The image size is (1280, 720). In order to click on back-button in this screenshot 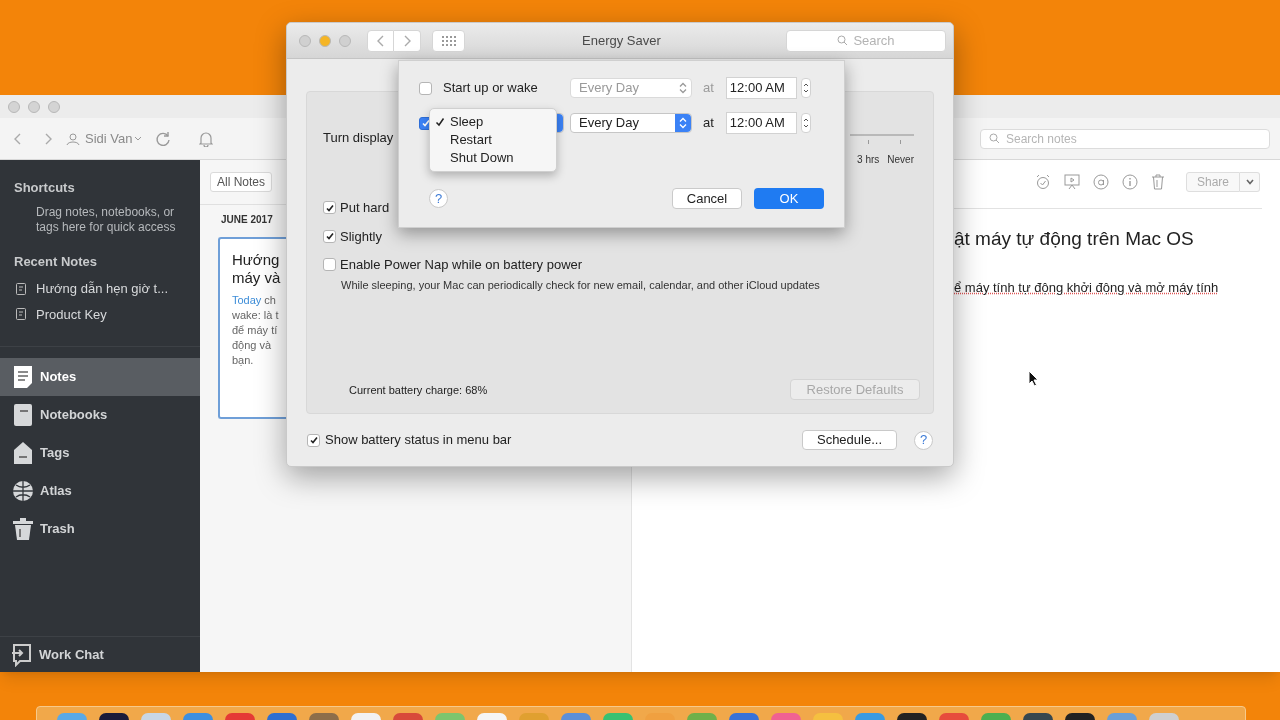, I will do `click(380, 40)`.